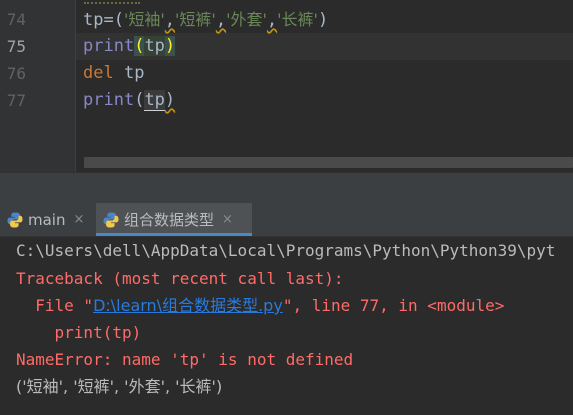  I want to click on traceback-file-suffix: ", line 77, in <module>, so click(393, 305).